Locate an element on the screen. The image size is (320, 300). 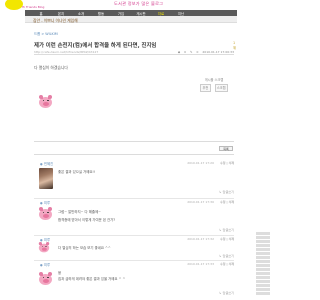
comment-icon: ✎ is located at coordinates (191, 52).